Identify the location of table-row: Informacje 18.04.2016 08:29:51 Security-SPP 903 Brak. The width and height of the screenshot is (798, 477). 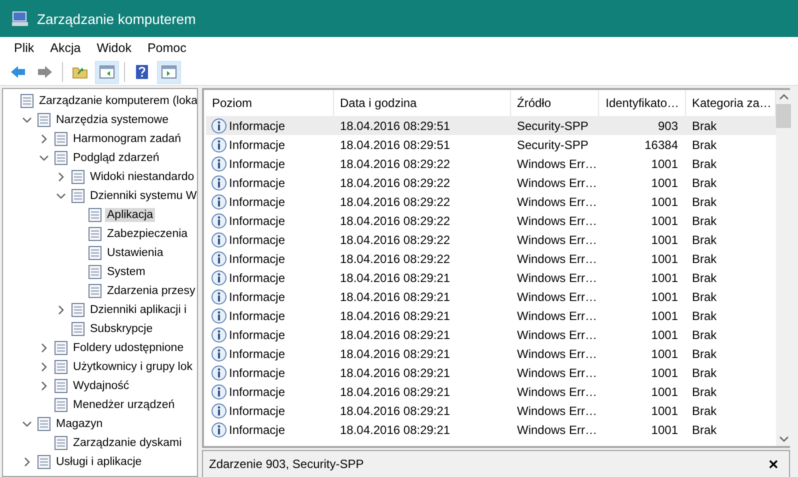
(491, 125).